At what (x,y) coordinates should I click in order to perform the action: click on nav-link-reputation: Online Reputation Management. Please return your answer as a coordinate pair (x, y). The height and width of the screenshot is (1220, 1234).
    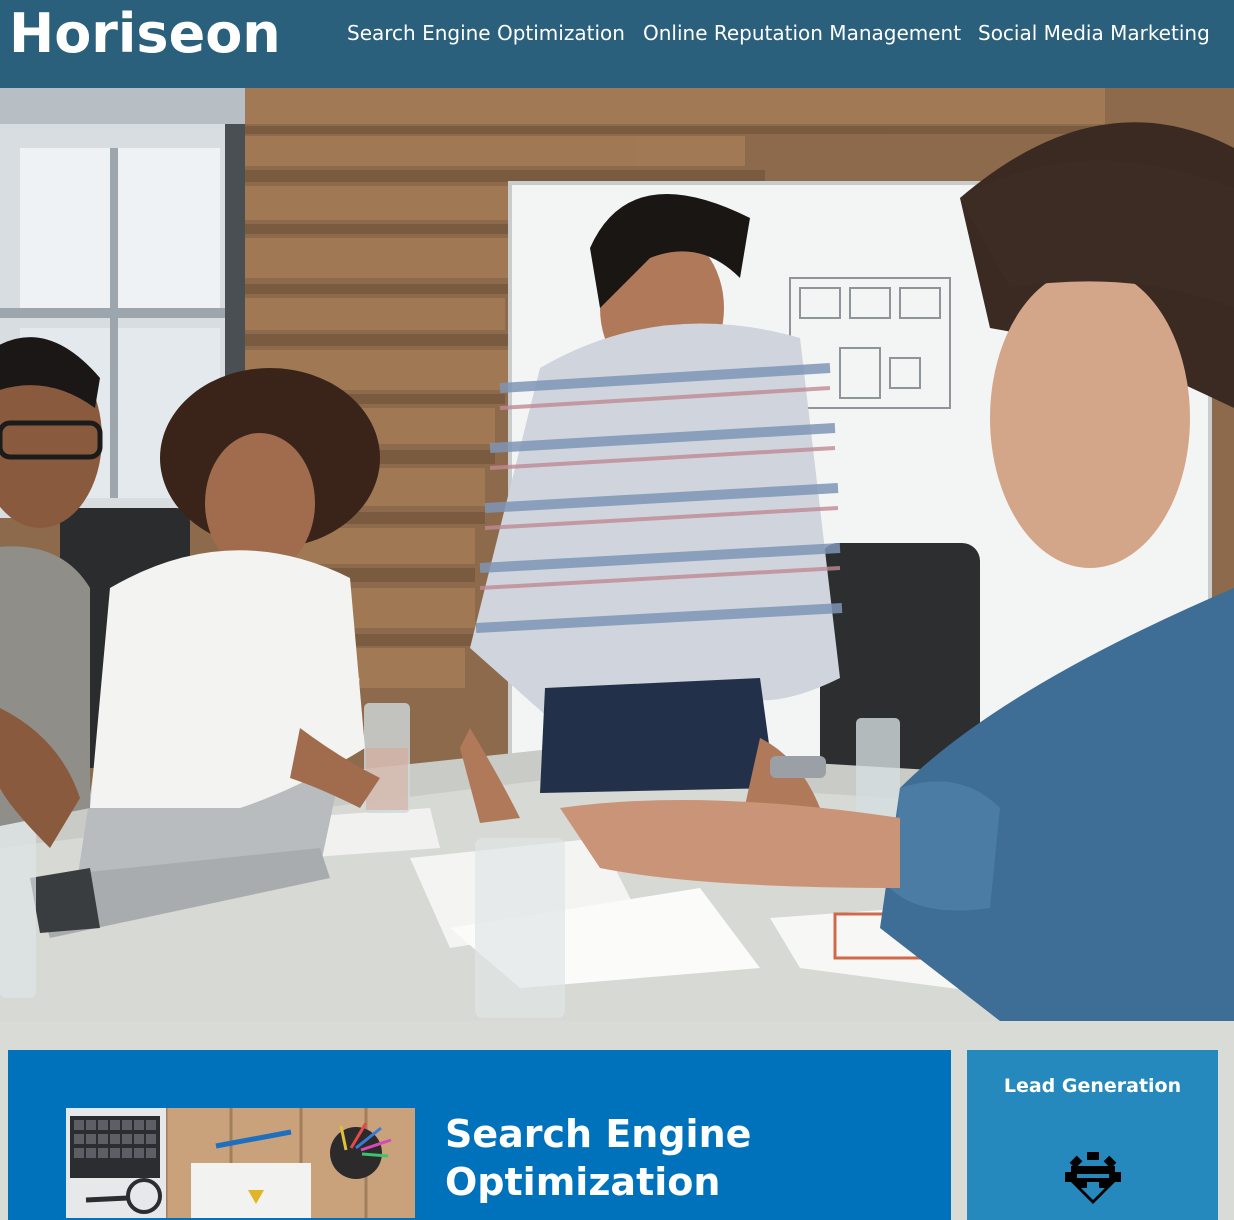
    Looking at the image, I should click on (802, 33).